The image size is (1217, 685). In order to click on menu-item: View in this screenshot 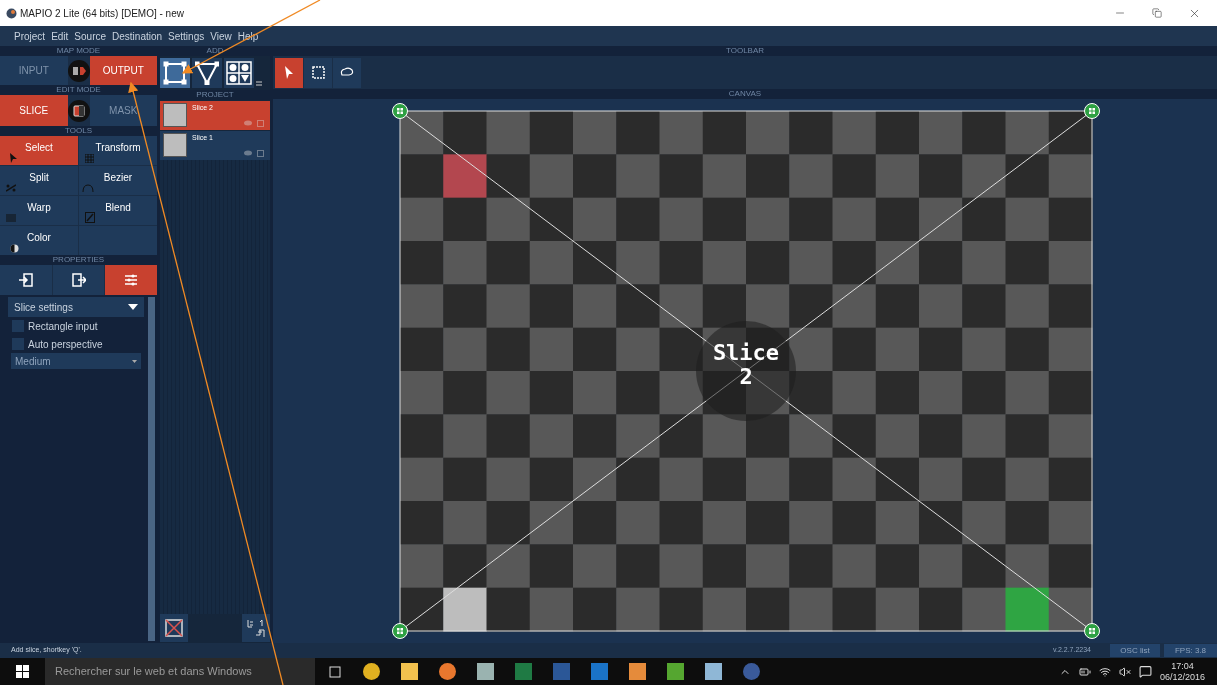, I will do `click(221, 36)`.